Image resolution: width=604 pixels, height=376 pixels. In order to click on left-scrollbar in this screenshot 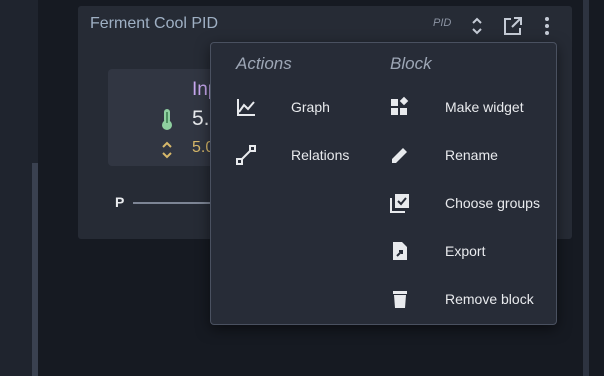, I will do `click(35, 269)`.